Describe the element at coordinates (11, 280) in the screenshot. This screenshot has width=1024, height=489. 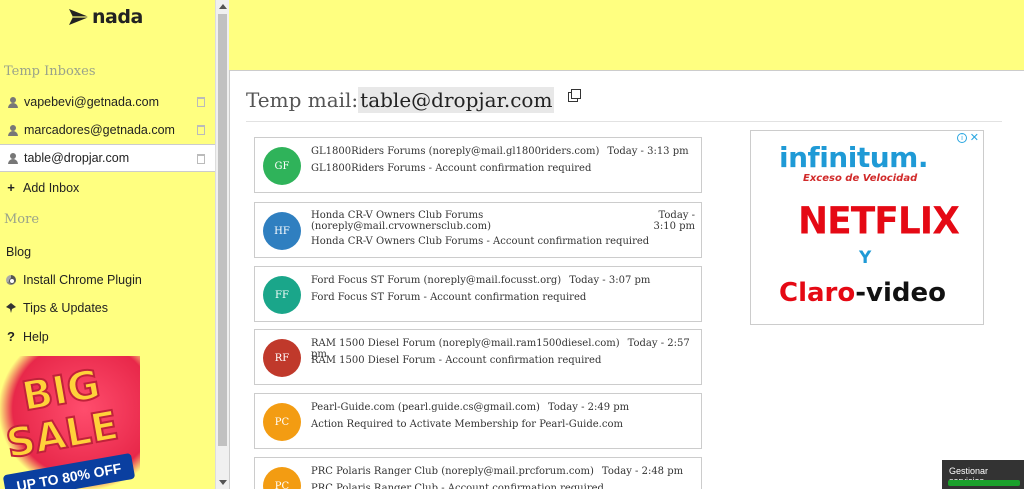
I see `chrome-icon` at that location.